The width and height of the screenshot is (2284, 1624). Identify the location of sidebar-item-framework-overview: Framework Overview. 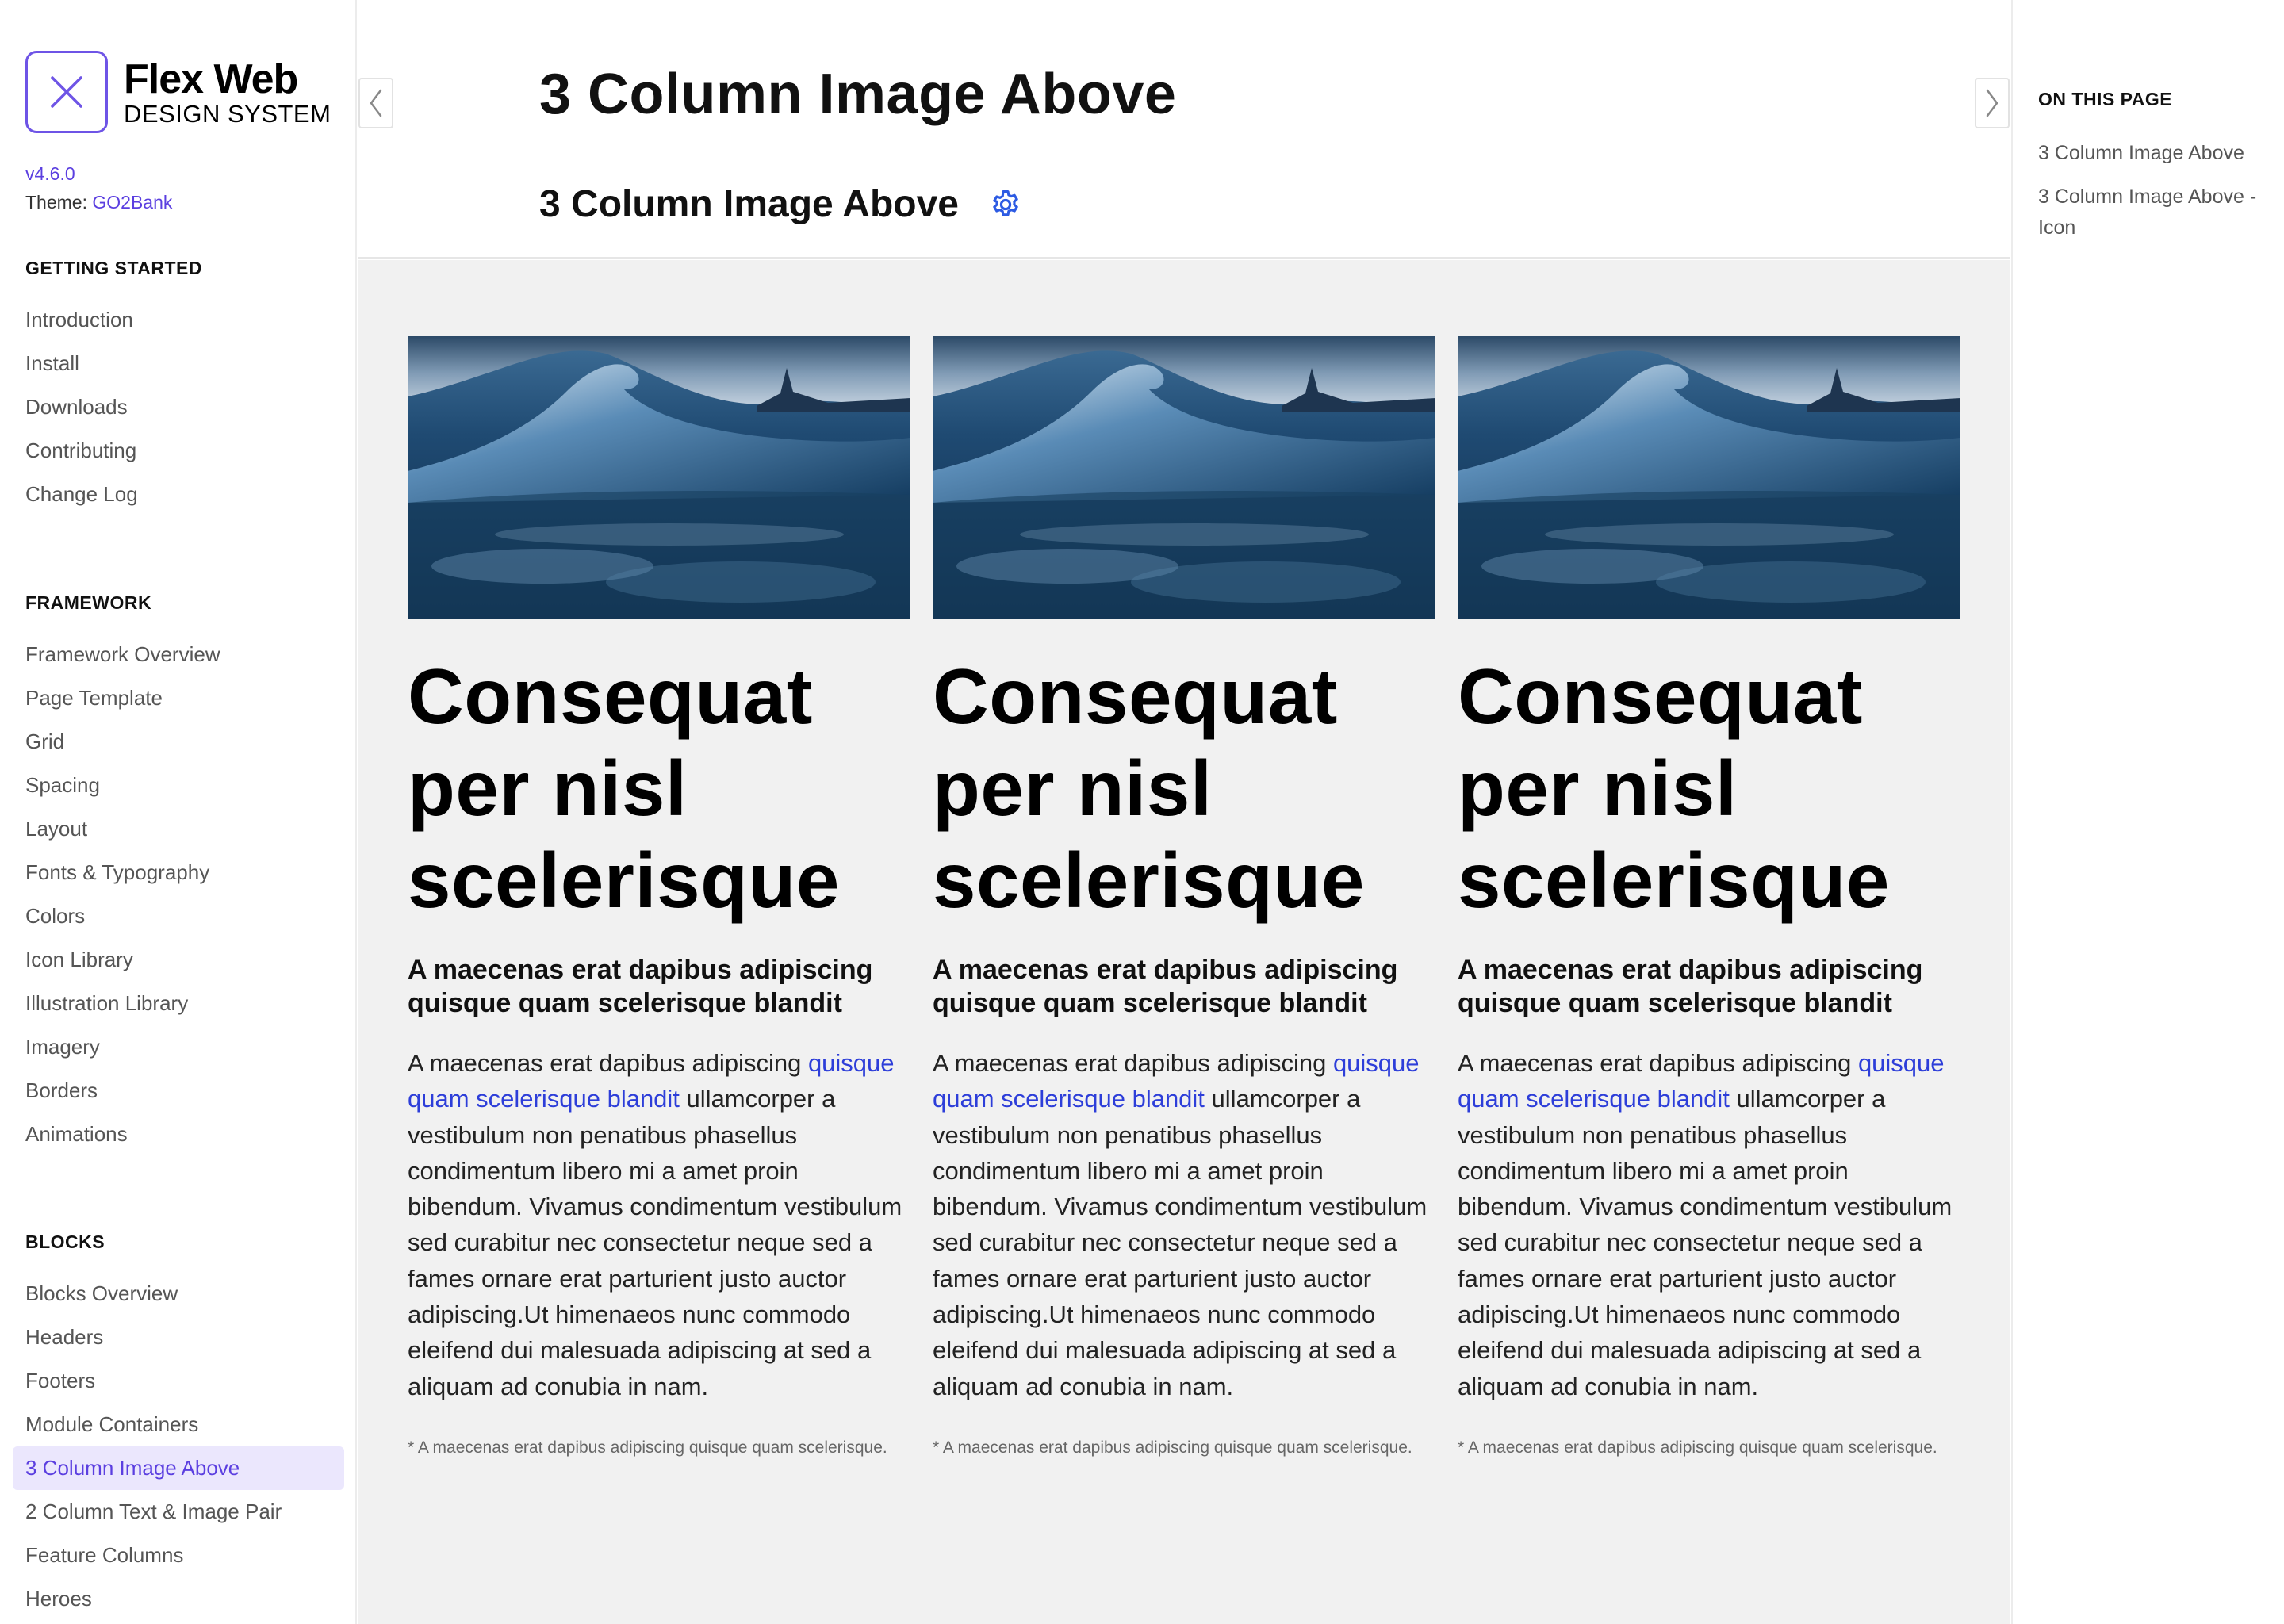
(177, 654).